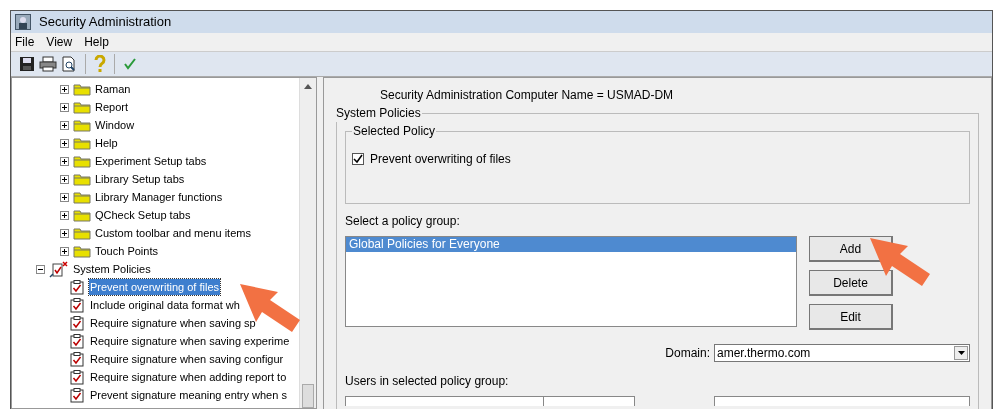  What do you see at coordinates (25, 42) in the screenshot?
I see `menu-item: File` at bounding box center [25, 42].